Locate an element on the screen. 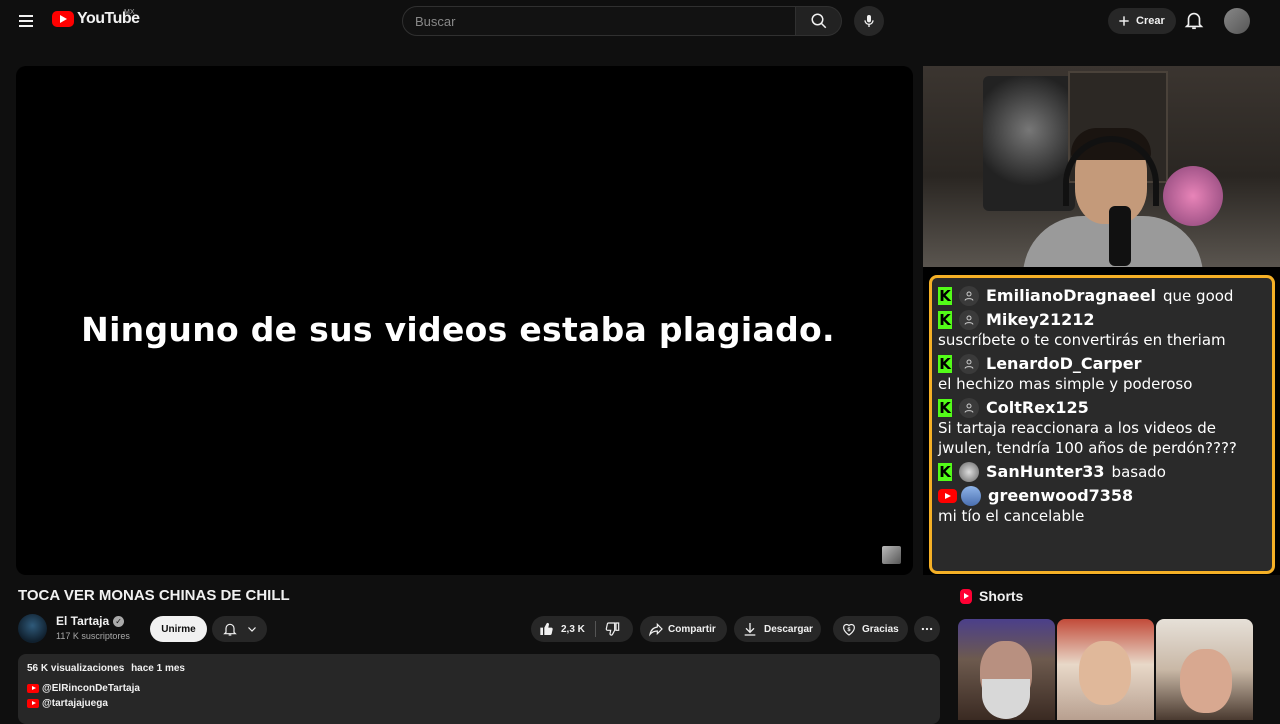 The width and height of the screenshot is (1280, 724). chat-text: suscríbete o te convertirás en theriam is located at coordinates (1082, 340).